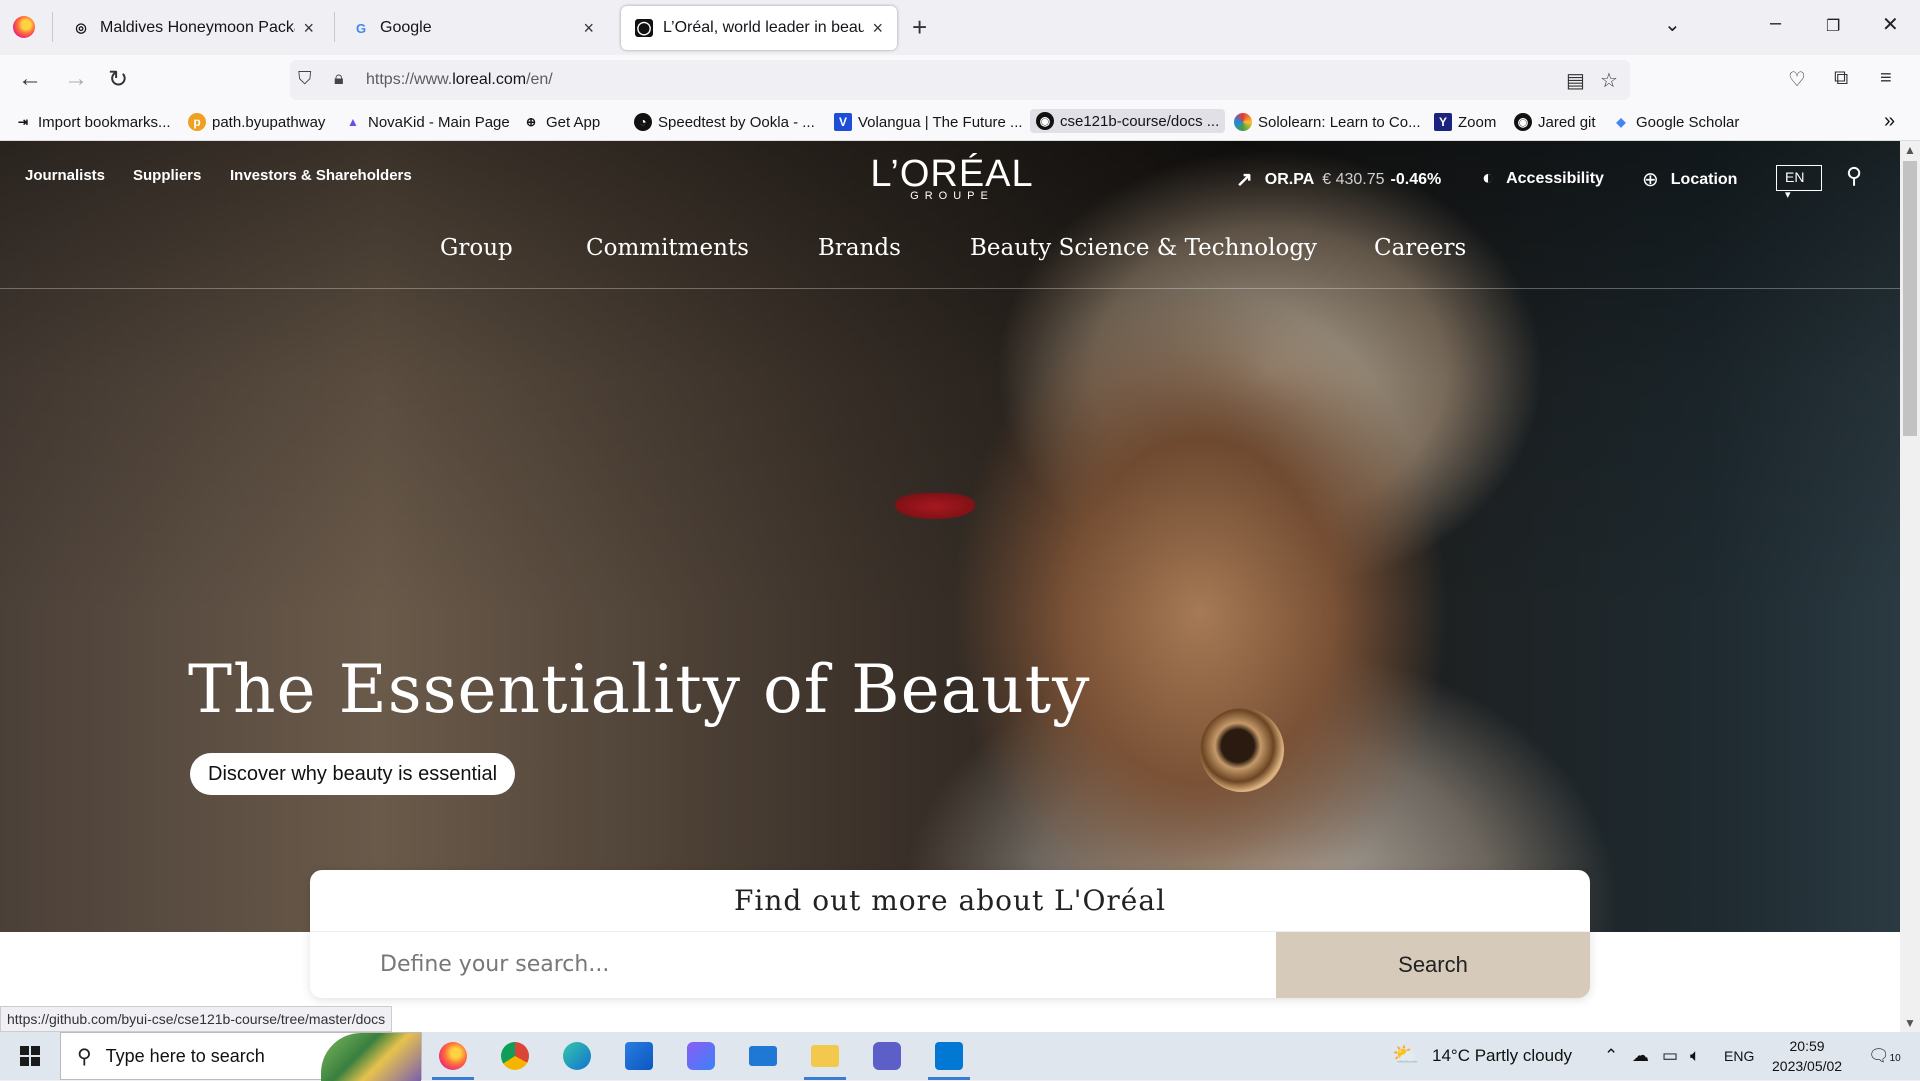 This screenshot has width=1920, height=1081. Describe the element at coordinates (269, 122) in the screenshot. I see `bookmark-label: path.byupathway` at that location.